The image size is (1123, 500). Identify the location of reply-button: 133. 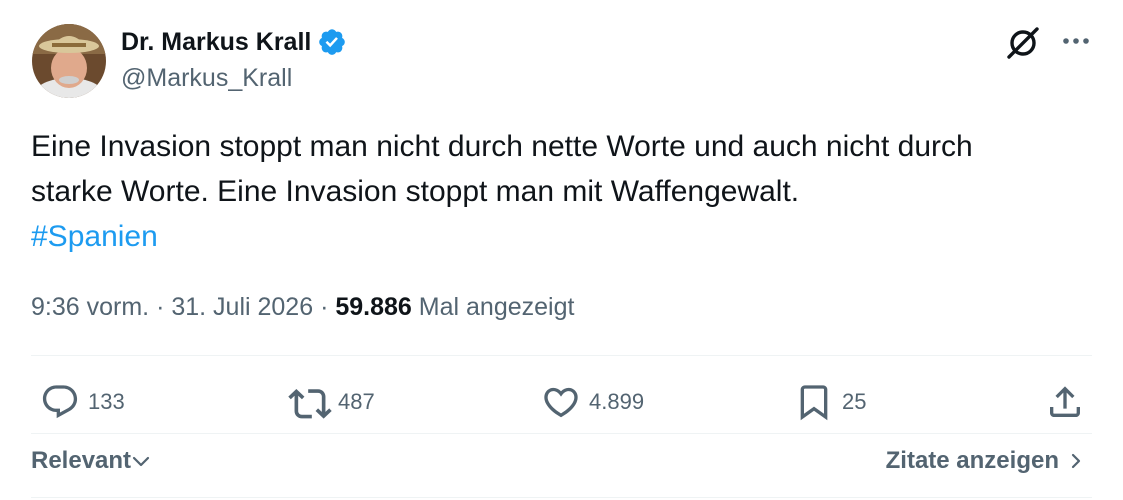
(82, 402).